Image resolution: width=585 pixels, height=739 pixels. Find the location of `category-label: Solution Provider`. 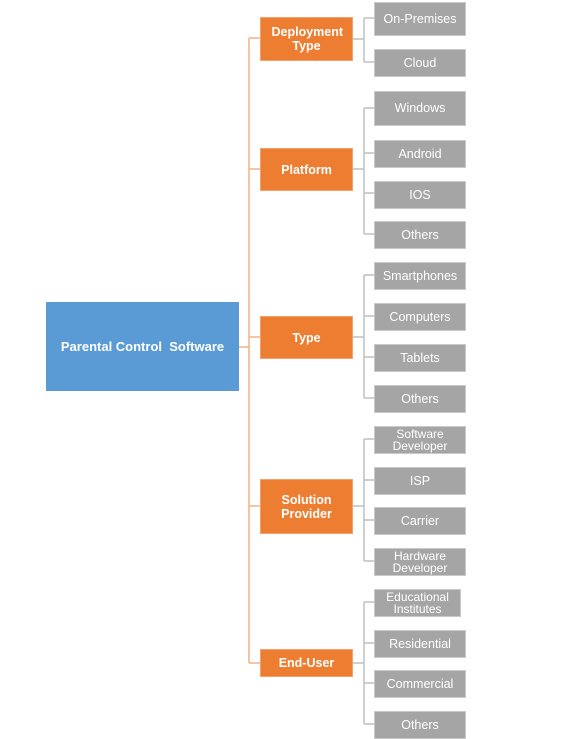

category-label: Solution Provider is located at coordinates (306, 506).